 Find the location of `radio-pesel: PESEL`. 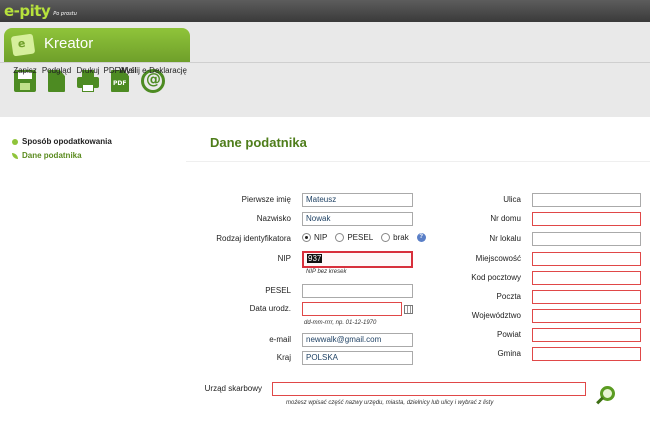

radio-pesel: PESEL is located at coordinates (354, 237).